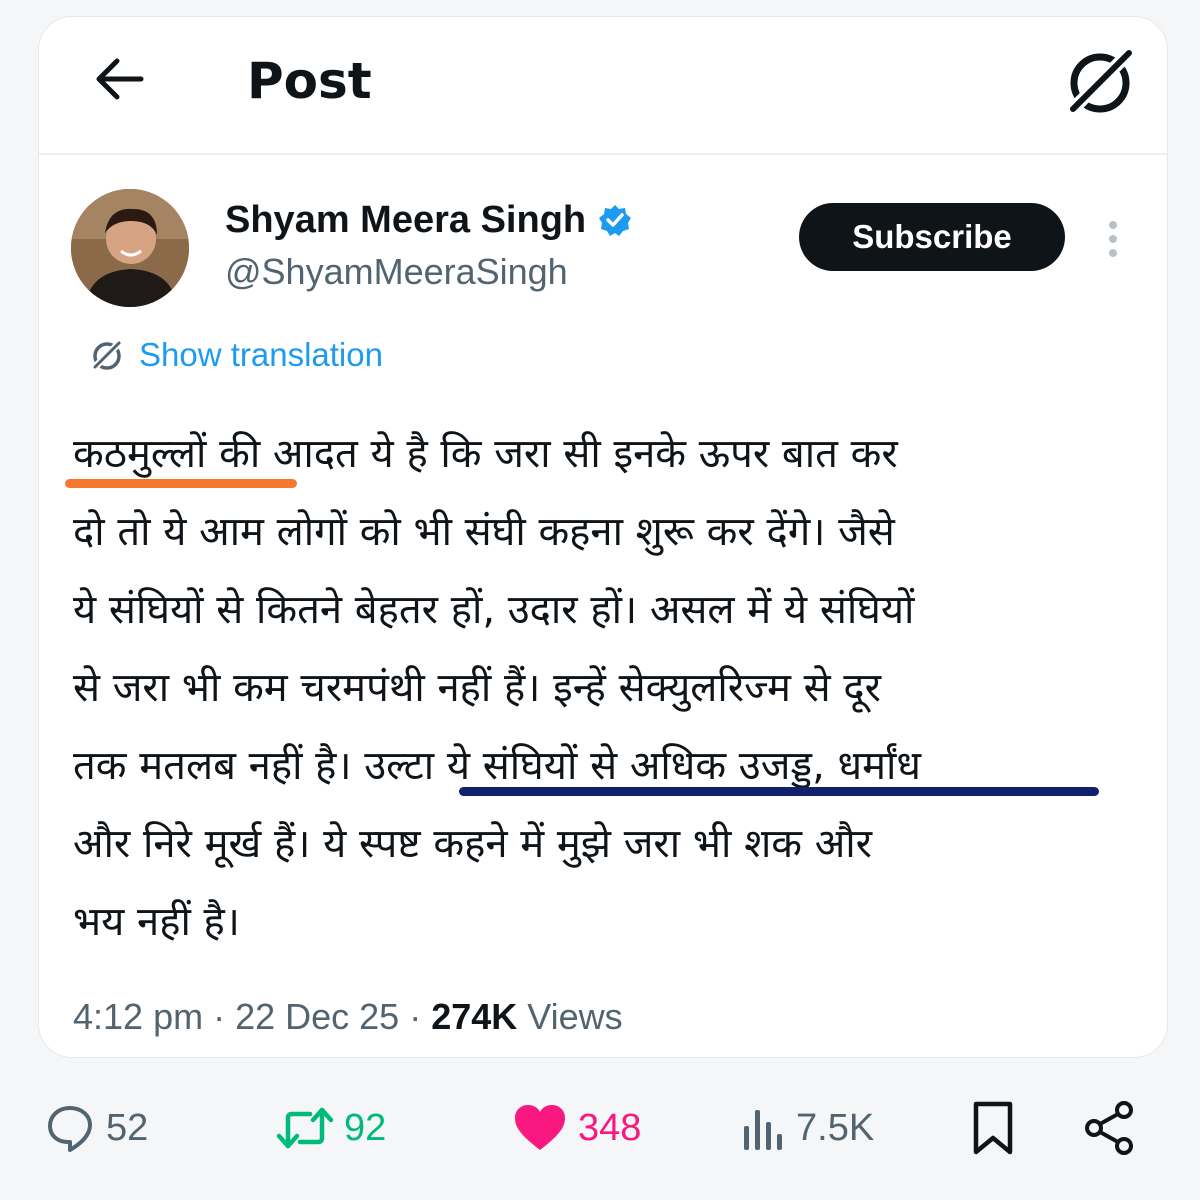 This screenshot has height=1200, width=1200. Describe the element at coordinates (309, 81) in the screenshot. I see `page-title: Post` at that location.